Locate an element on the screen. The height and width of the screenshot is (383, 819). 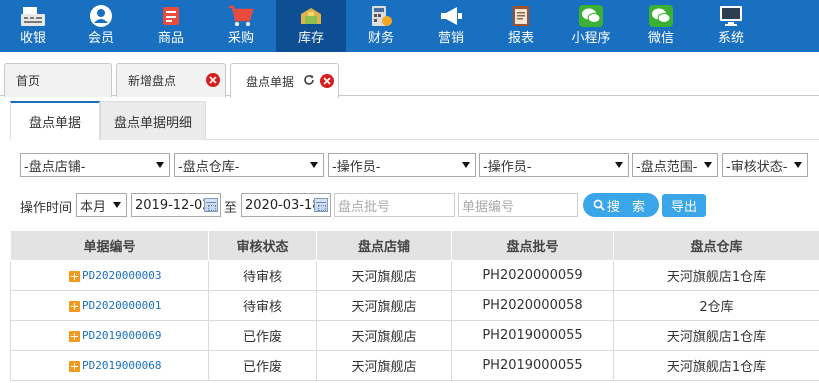
select-value: -盘点仓库- is located at coordinates (209, 167).